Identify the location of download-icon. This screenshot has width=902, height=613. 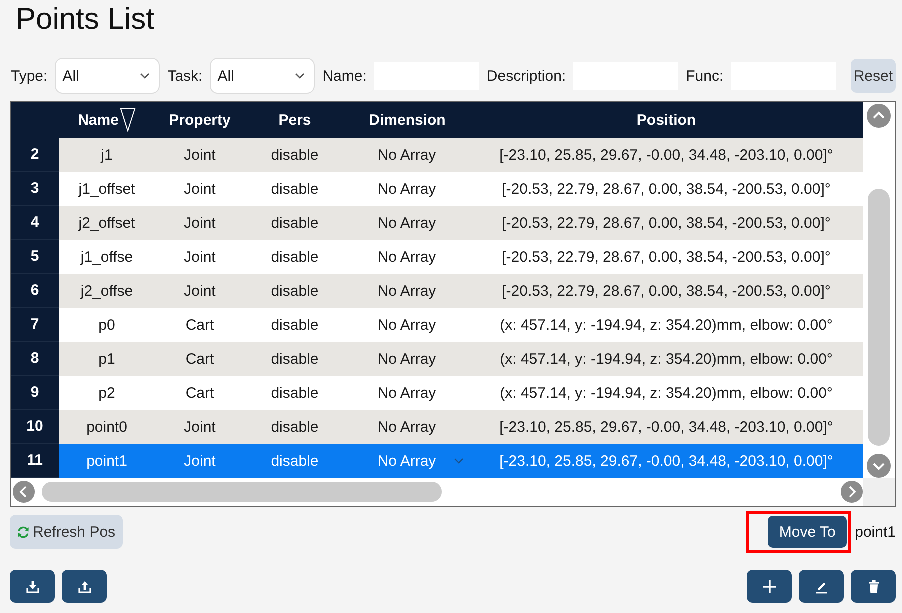
(33, 587).